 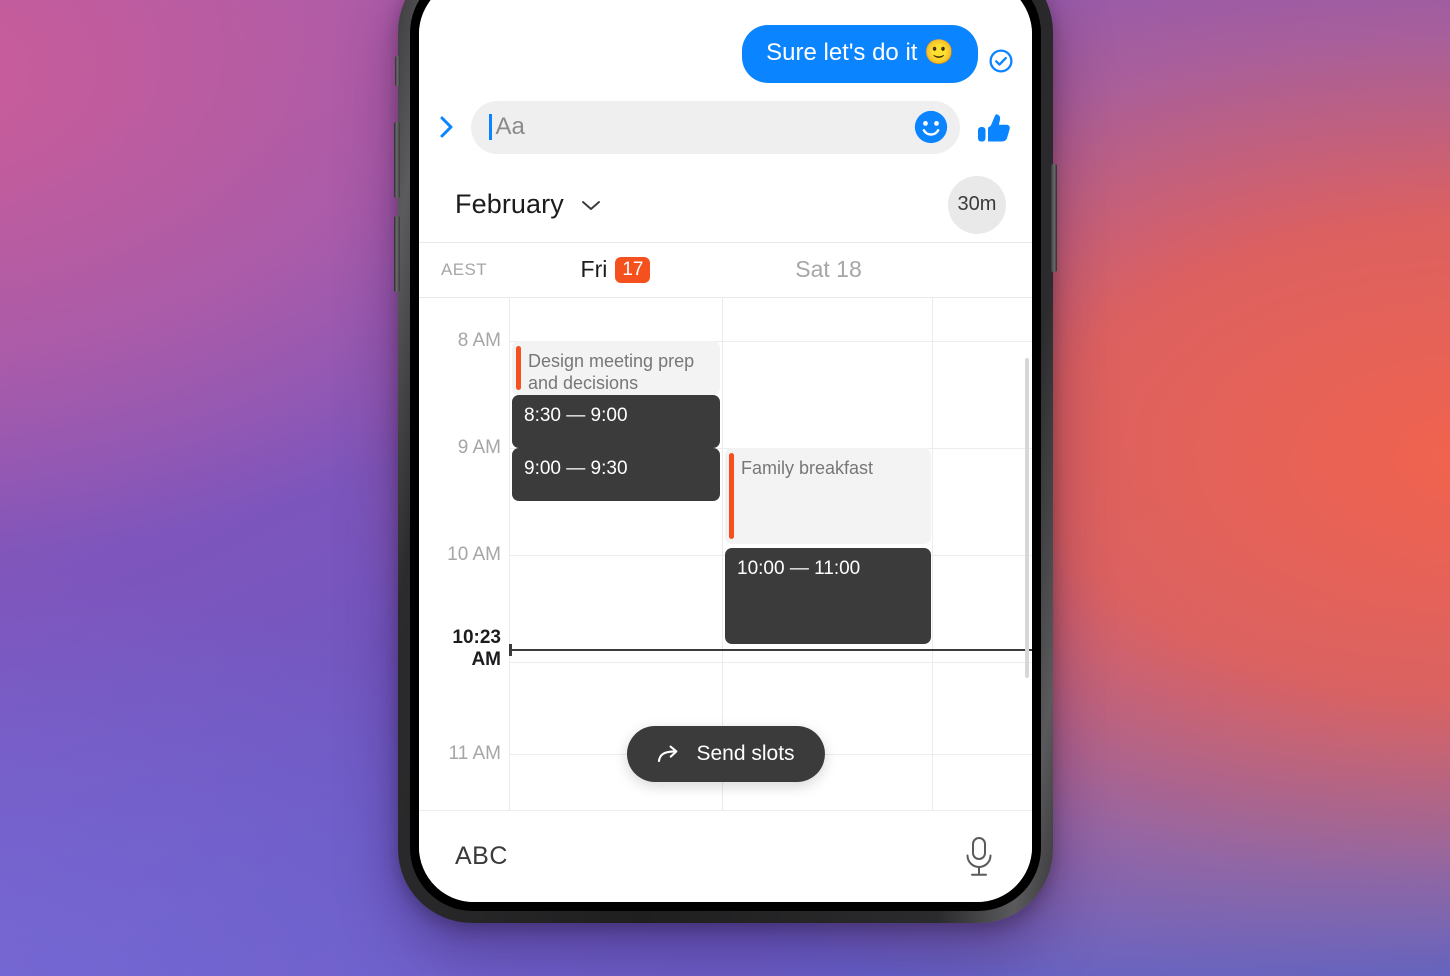 I want to click on forward-arrow-icon, so click(x=667, y=753).